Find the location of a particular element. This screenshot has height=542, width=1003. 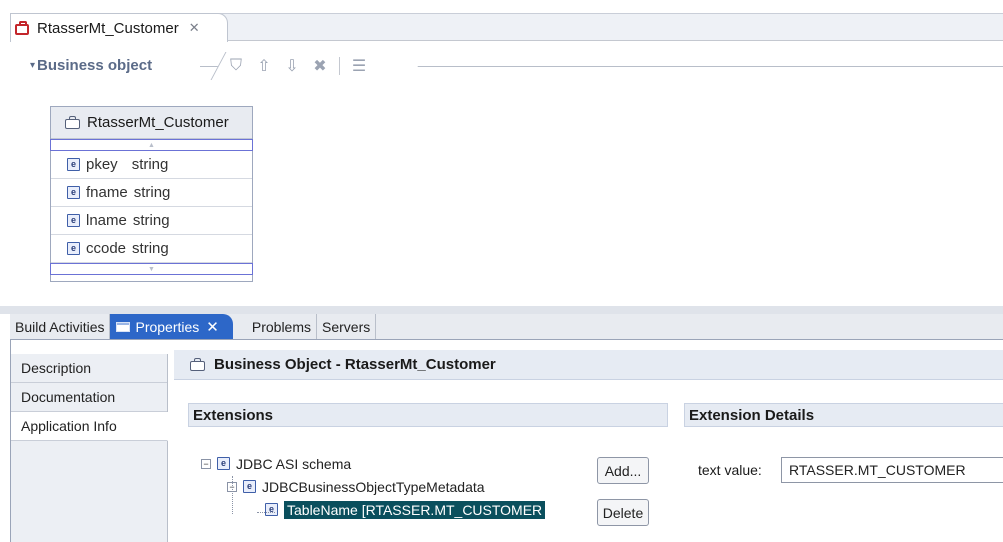

tree-item-tablename: e TableName [RTASSER.MT_CUSTOMER is located at coordinates (401, 509).